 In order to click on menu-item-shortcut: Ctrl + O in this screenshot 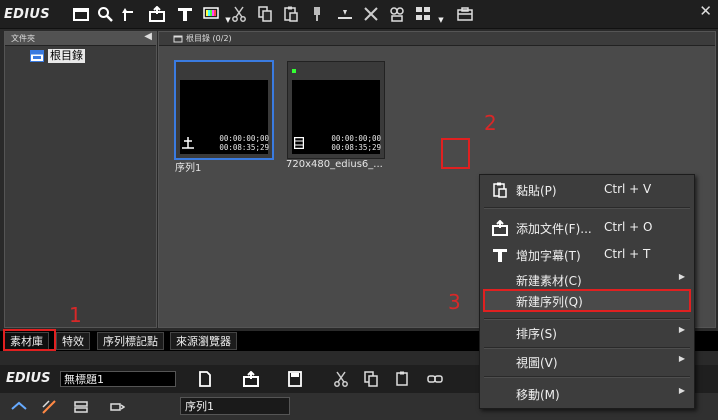, I will do `click(628, 227)`.